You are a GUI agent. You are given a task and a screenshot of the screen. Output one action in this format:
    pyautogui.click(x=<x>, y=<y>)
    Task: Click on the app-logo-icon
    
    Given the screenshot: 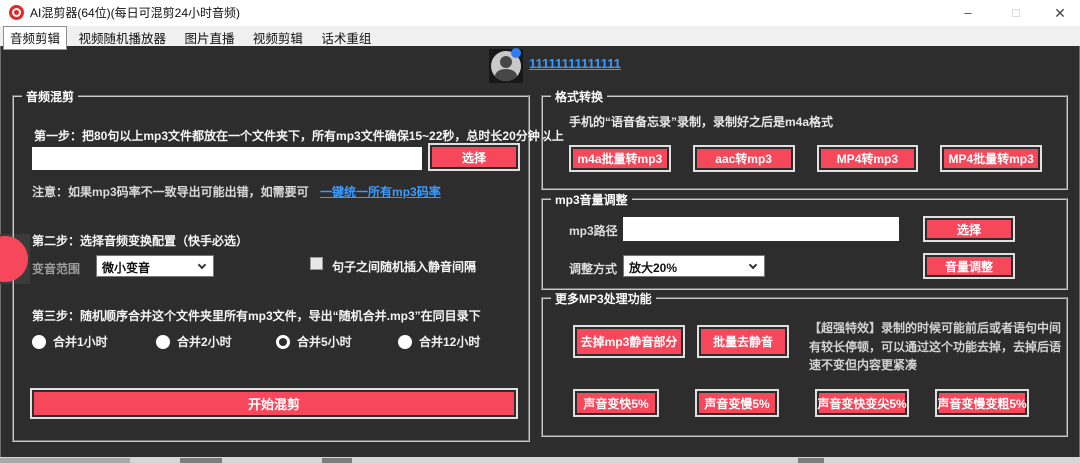 What is the action you would take?
    pyautogui.click(x=16, y=12)
    